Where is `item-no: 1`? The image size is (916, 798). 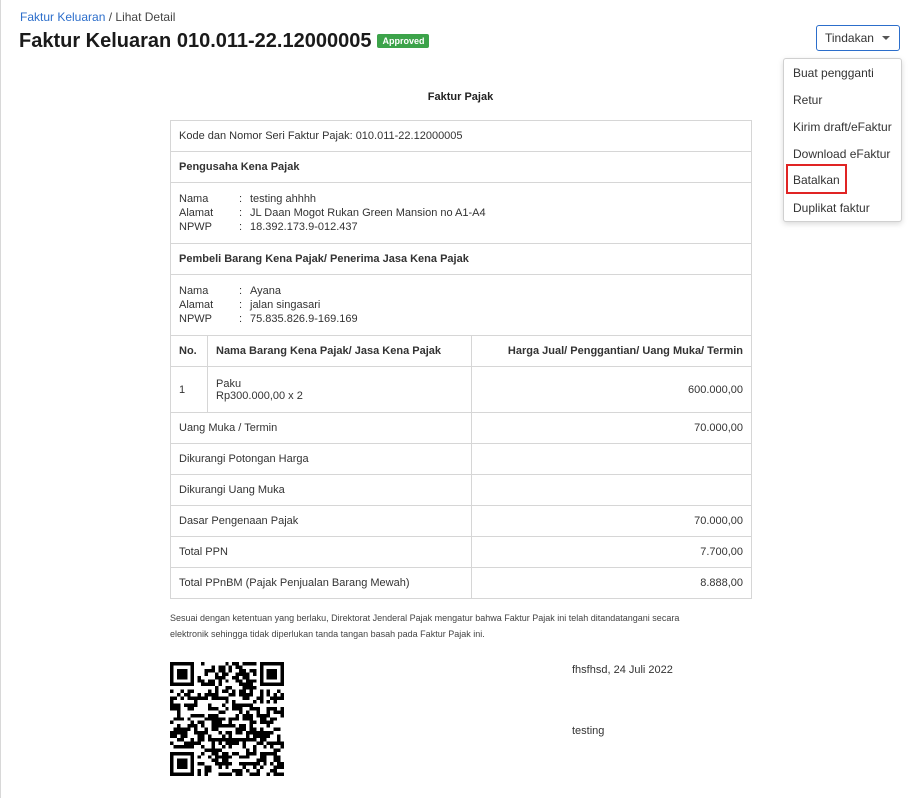
item-no: 1 is located at coordinates (189, 389).